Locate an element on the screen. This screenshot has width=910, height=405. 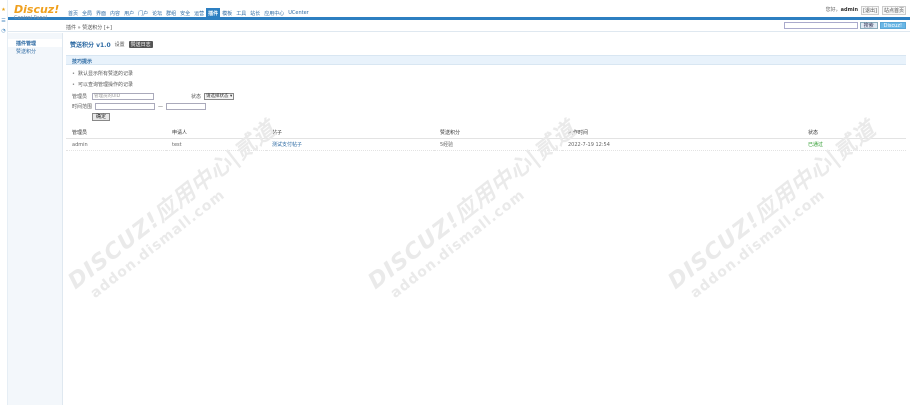
tab-gift-log: 赞送日志 is located at coordinates (140, 44).